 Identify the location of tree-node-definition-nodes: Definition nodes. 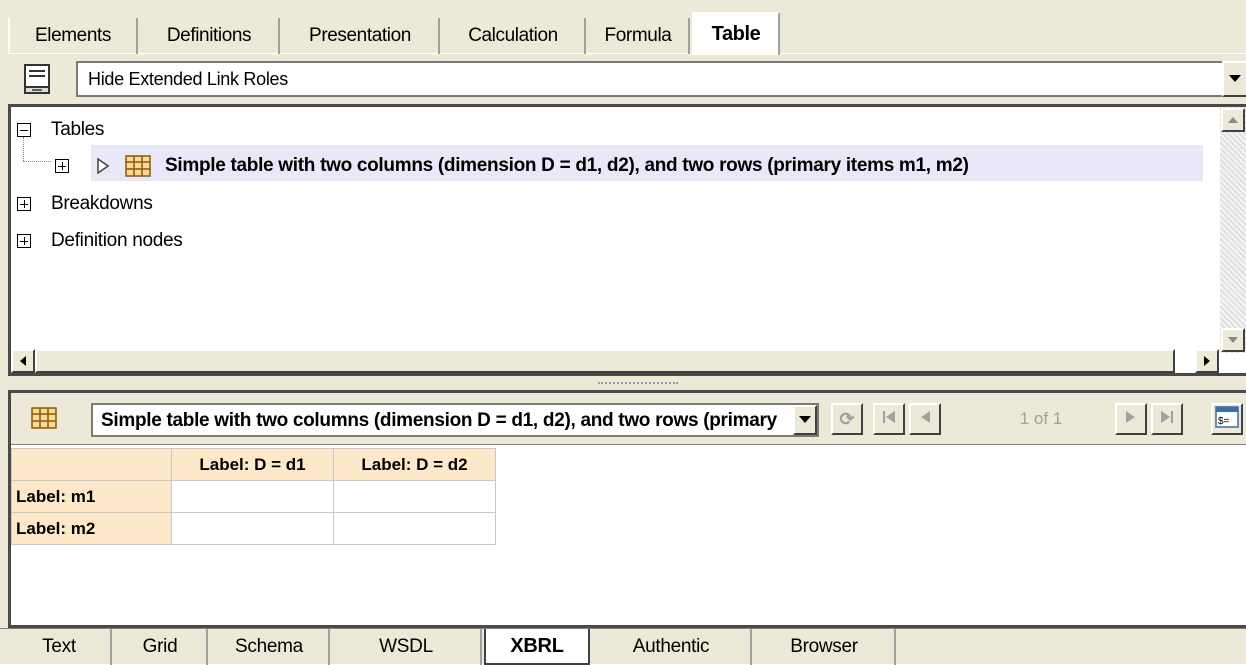
(100, 241).